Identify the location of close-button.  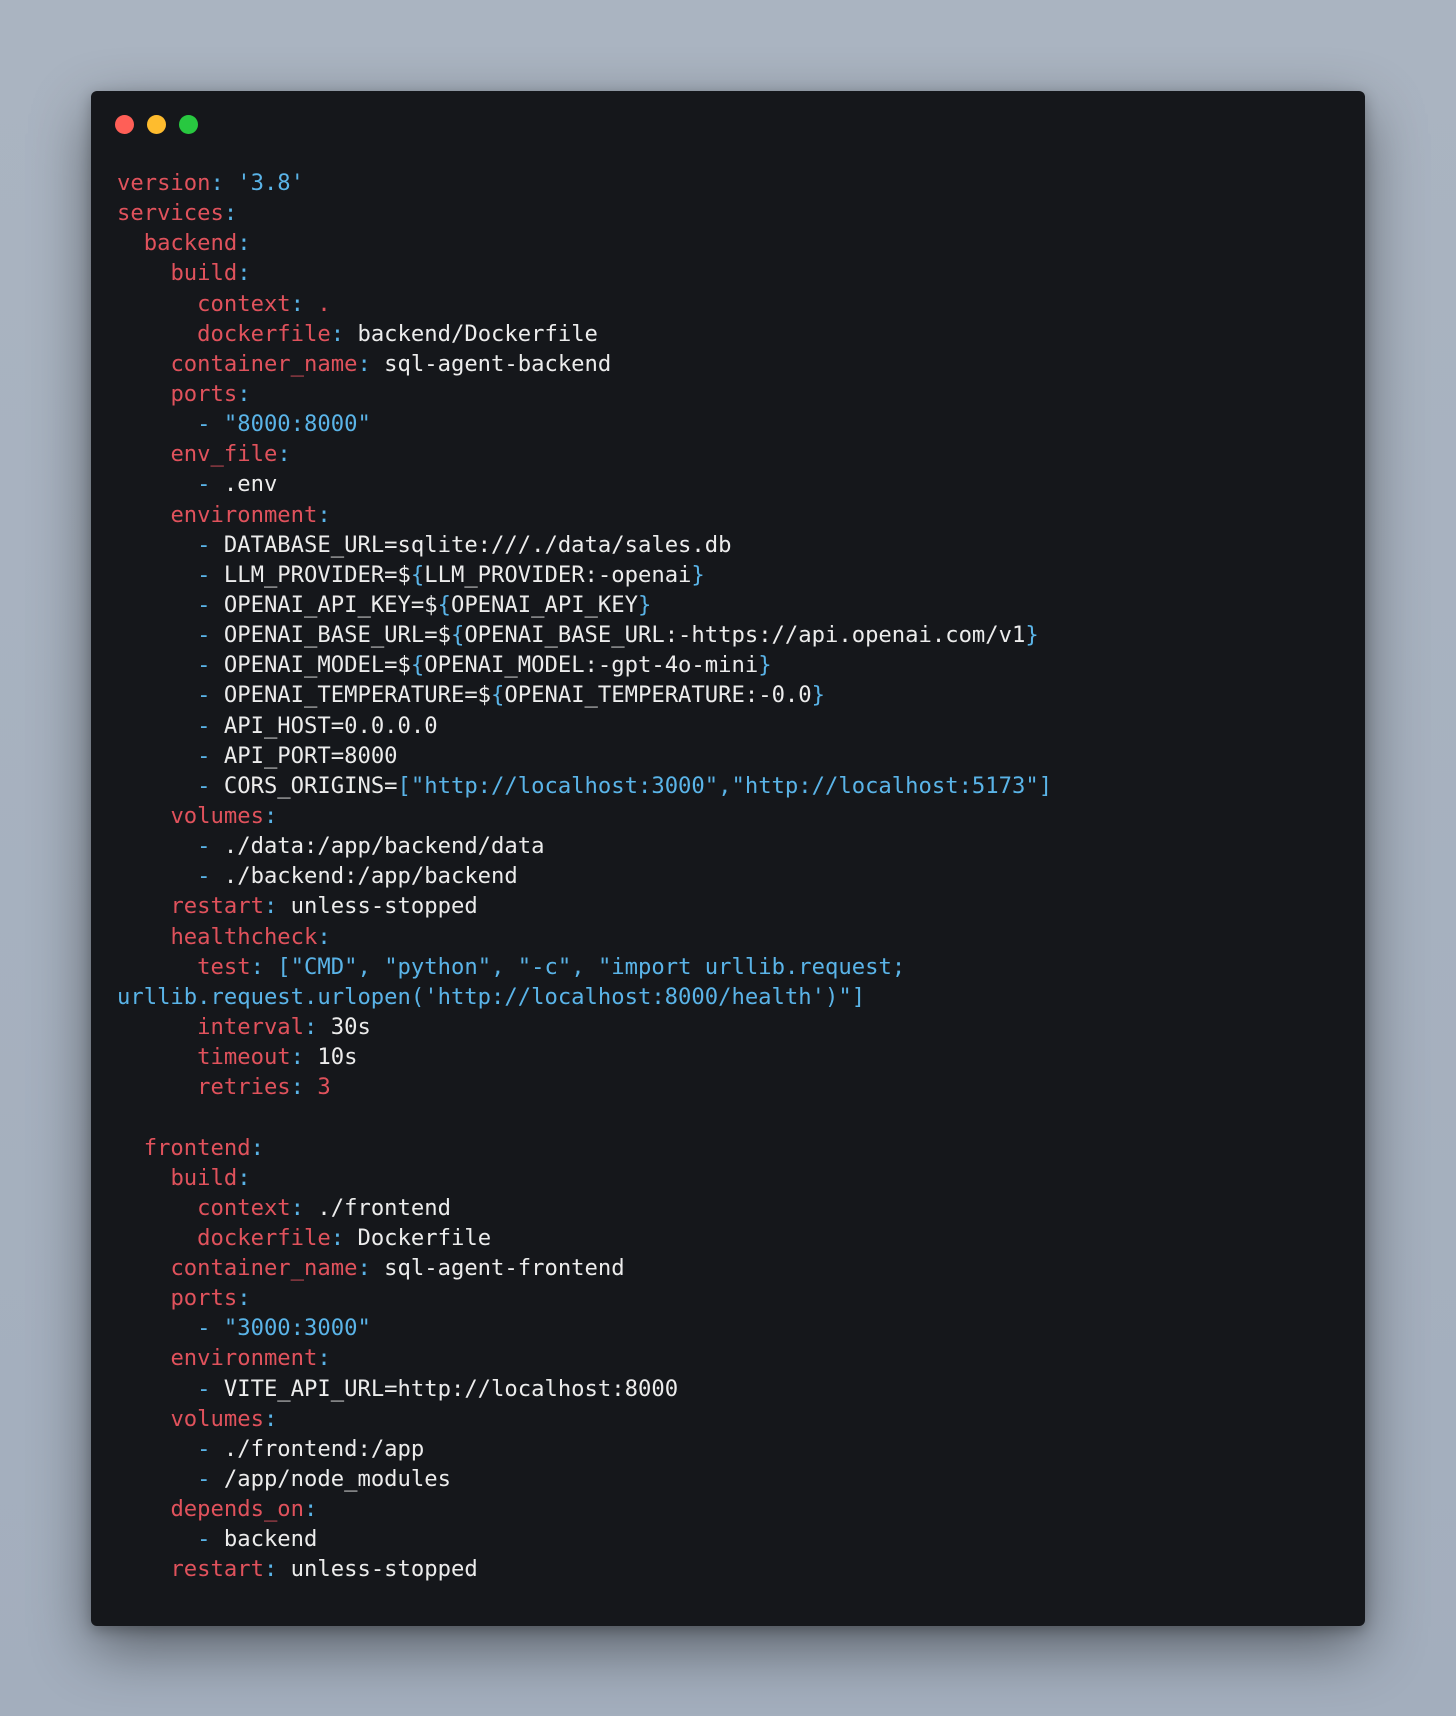
(124, 124).